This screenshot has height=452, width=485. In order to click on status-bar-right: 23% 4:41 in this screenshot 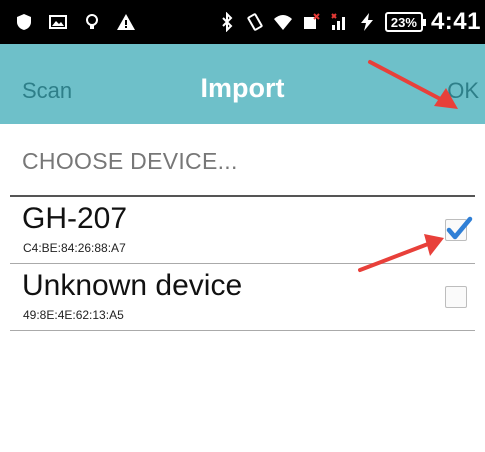, I will do `click(349, 22)`.